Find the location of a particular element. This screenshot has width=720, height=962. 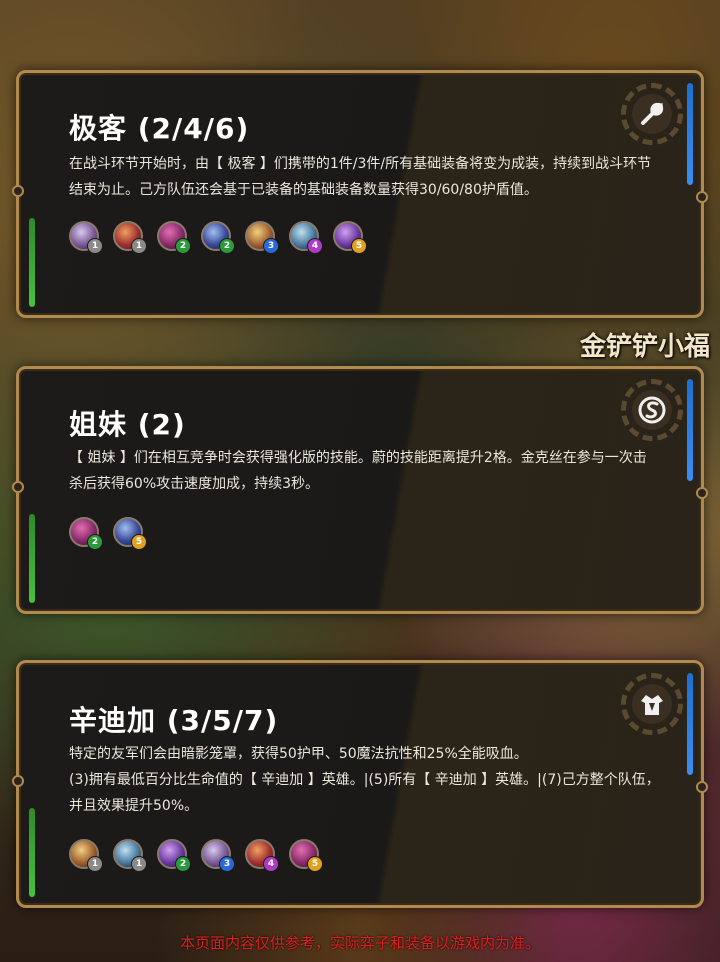

sisters-icon is located at coordinates (652, 410).